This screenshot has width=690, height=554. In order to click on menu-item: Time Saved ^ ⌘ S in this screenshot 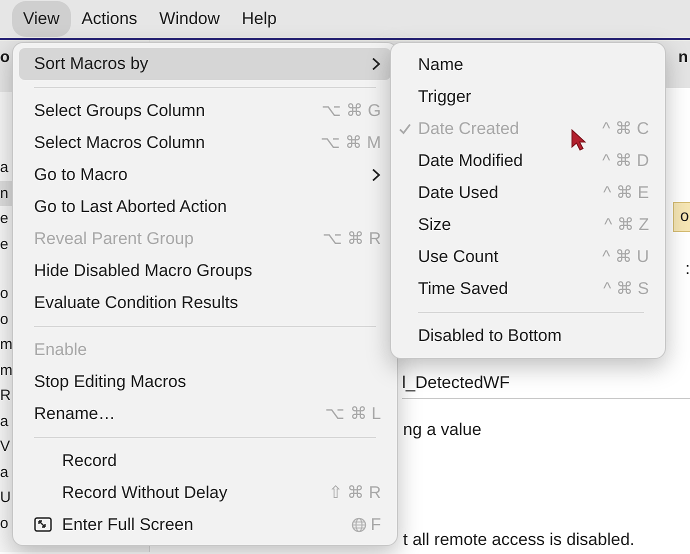, I will do `click(531, 289)`.